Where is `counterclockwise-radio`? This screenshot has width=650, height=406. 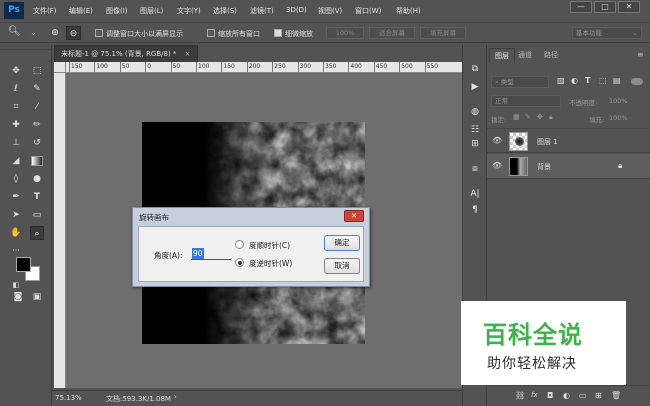 counterclockwise-radio is located at coordinates (239, 262).